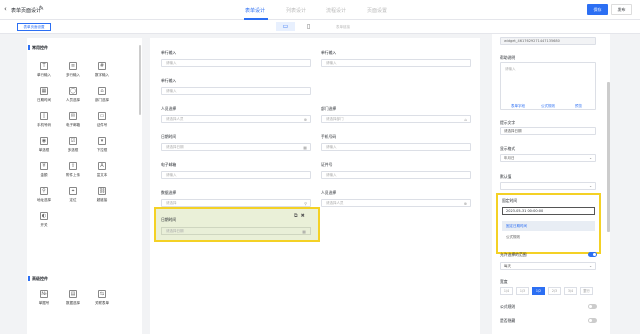 The height and width of the screenshot is (334, 640). I want to click on option-fixed-datetime: 固定日期时间, so click(548, 226).